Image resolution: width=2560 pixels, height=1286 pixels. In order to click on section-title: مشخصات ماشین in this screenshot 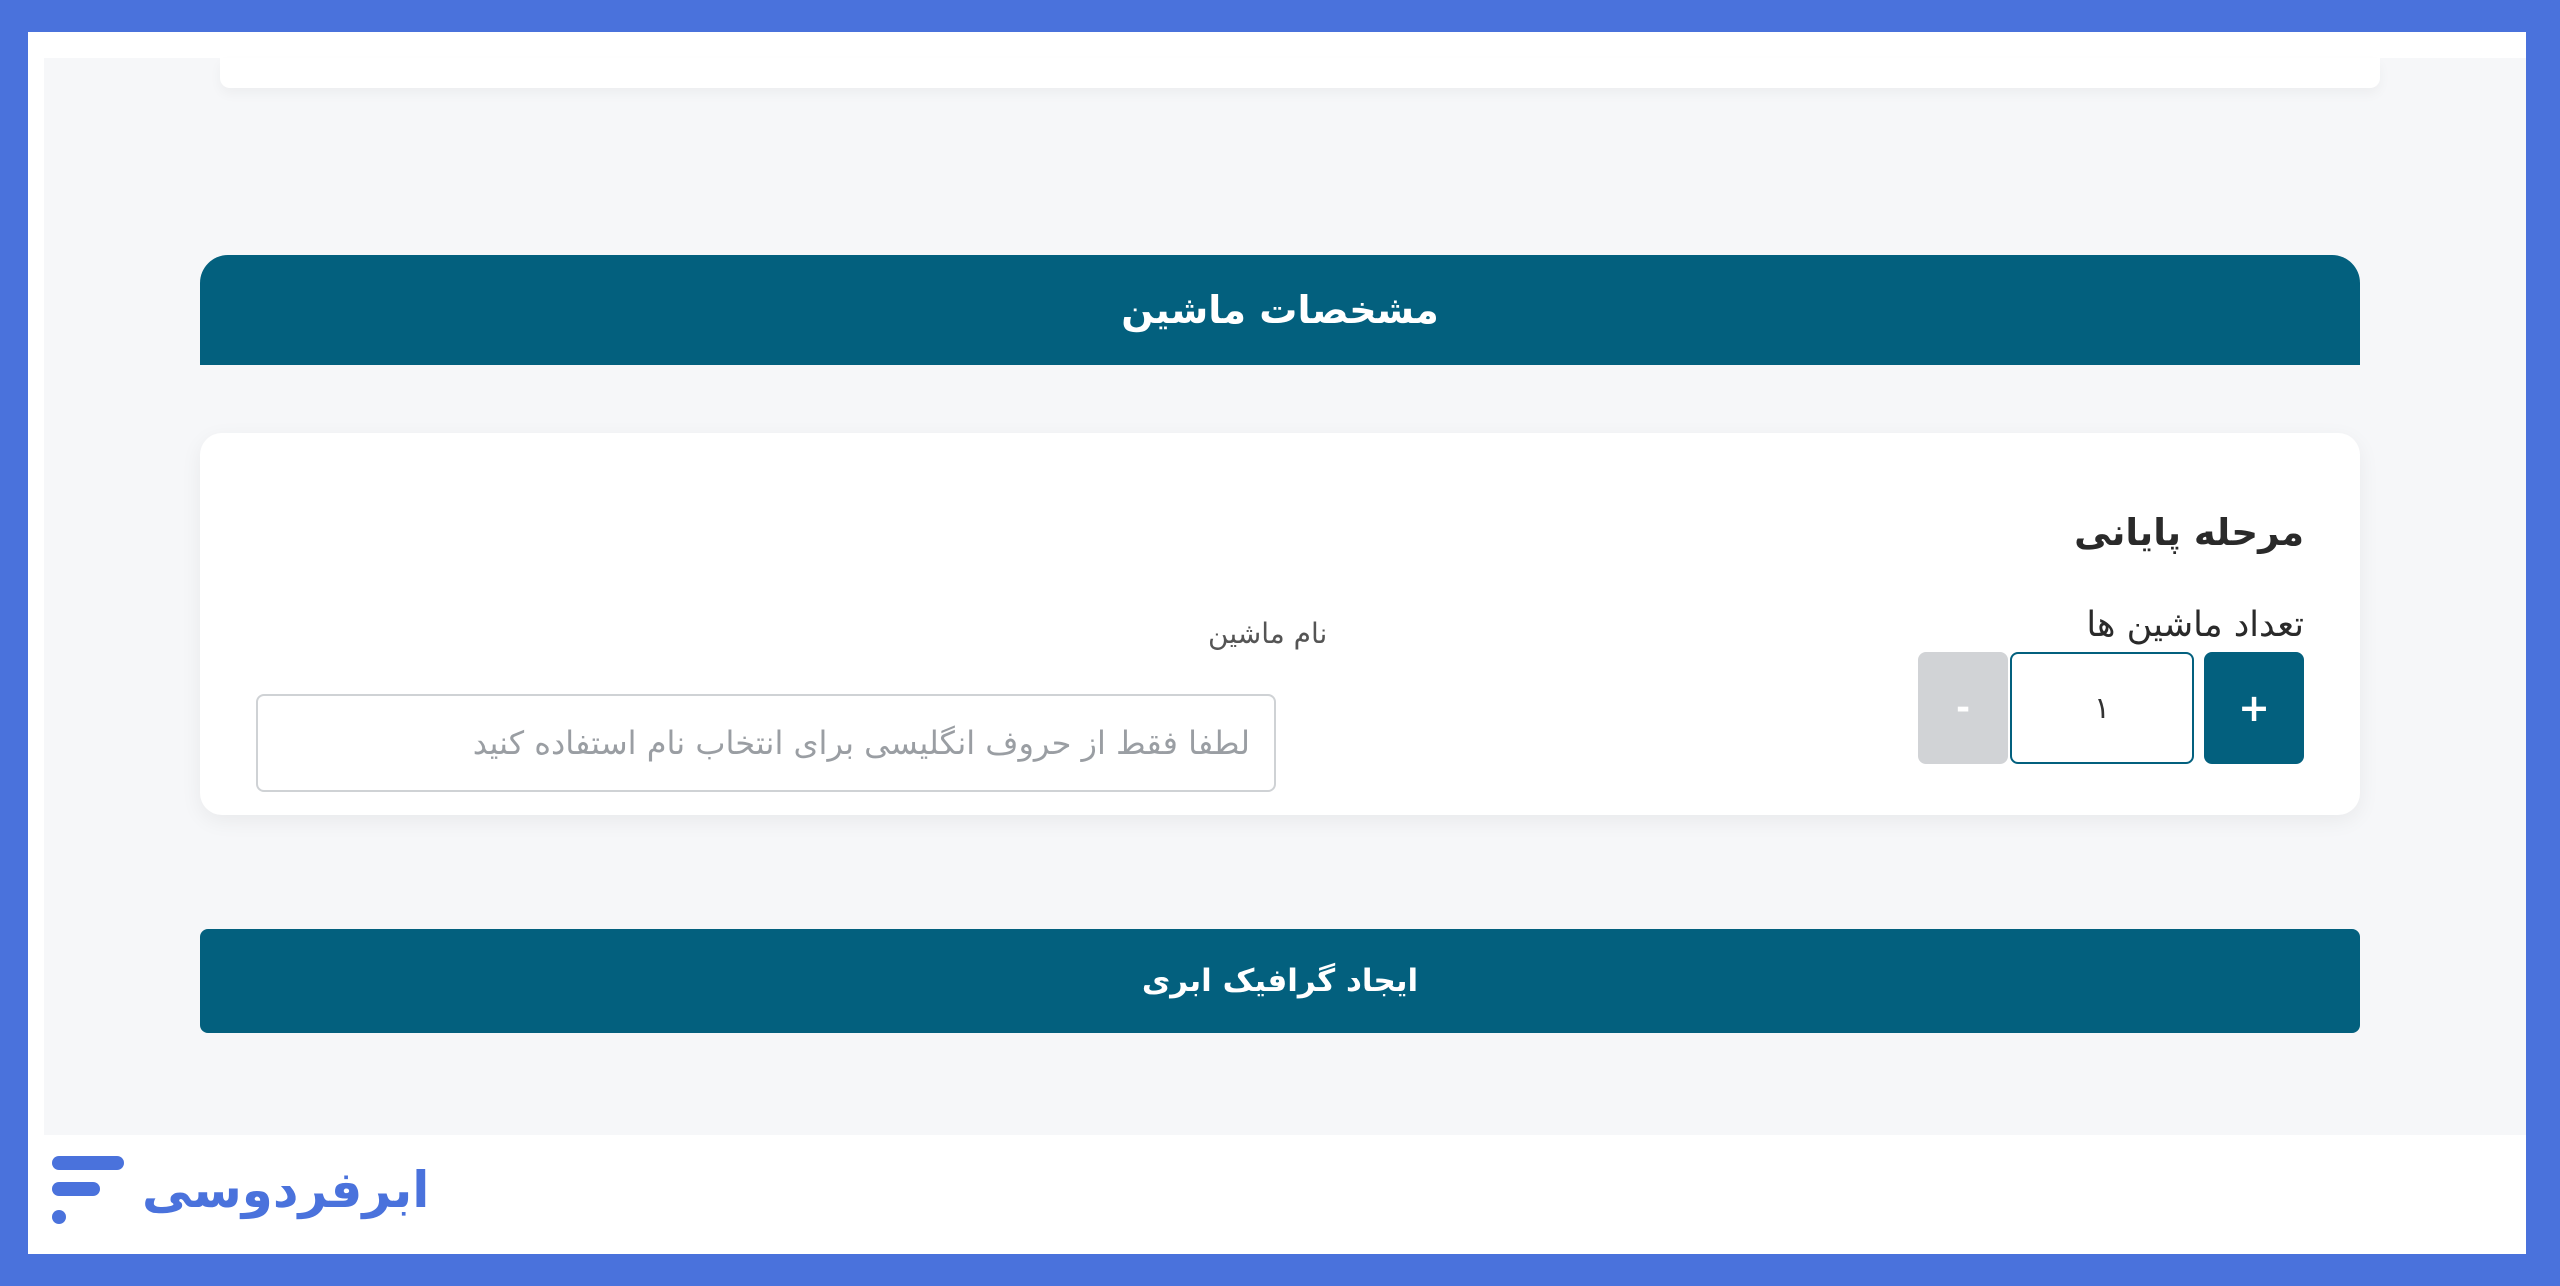, I will do `click(1280, 310)`.